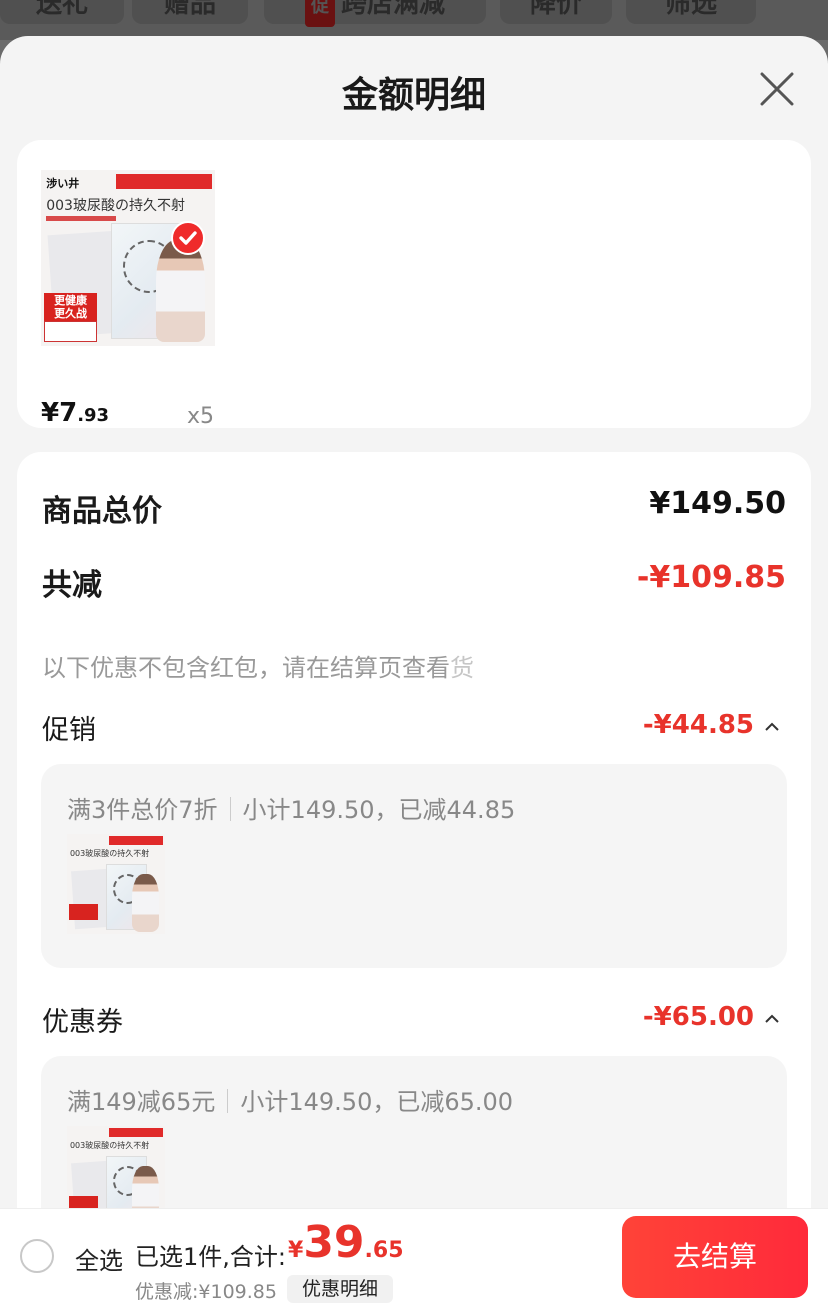 This screenshot has width=828, height=1308. I want to click on filter-label: 跨店满减, so click(392, 9).